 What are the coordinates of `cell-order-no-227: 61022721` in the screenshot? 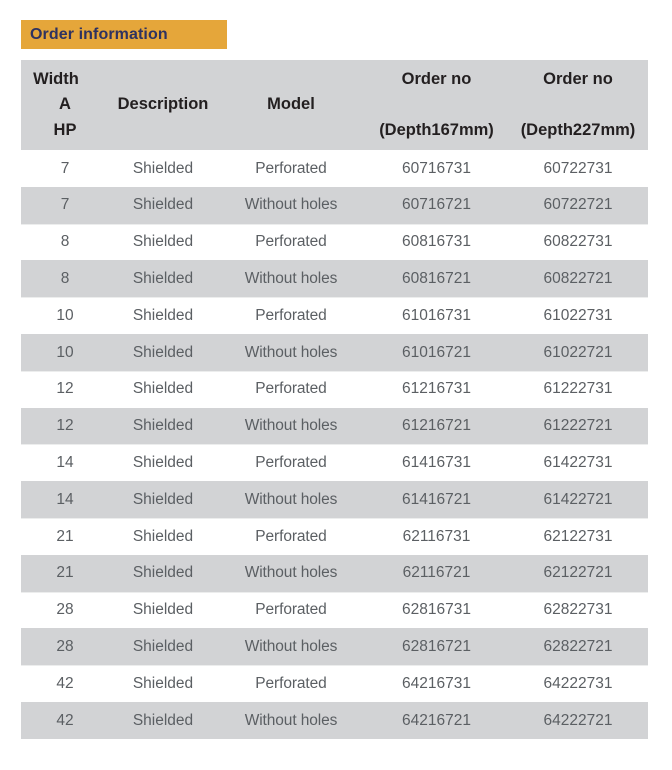 It's located at (578, 352).